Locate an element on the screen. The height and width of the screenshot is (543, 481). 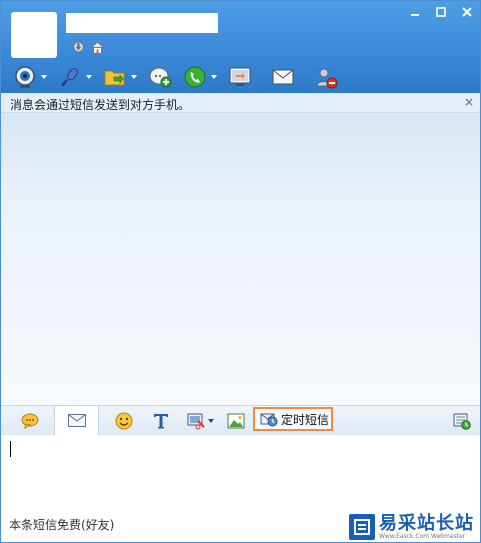
sms-mode-tab is located at coordinates (76, 420).